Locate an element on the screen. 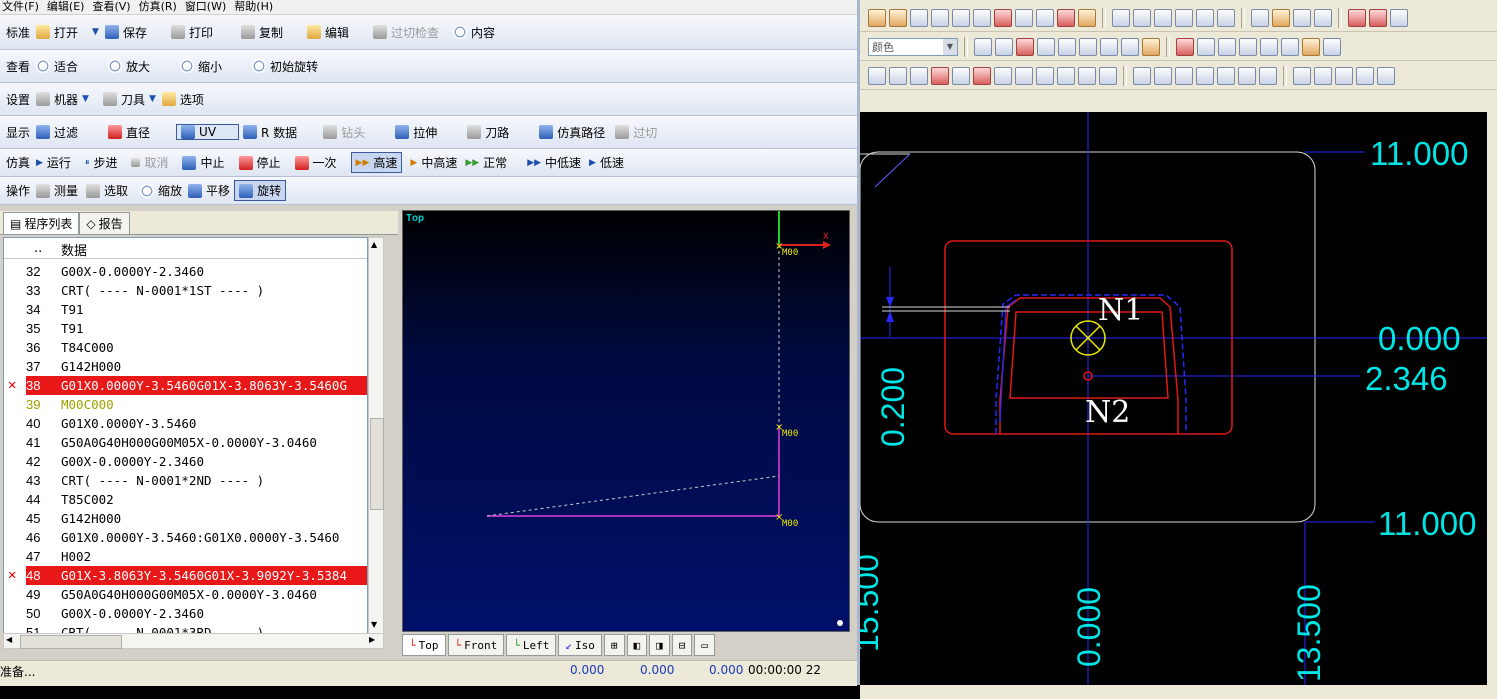  list-item: 37 G142H000 is located at coordinates (185, 366).